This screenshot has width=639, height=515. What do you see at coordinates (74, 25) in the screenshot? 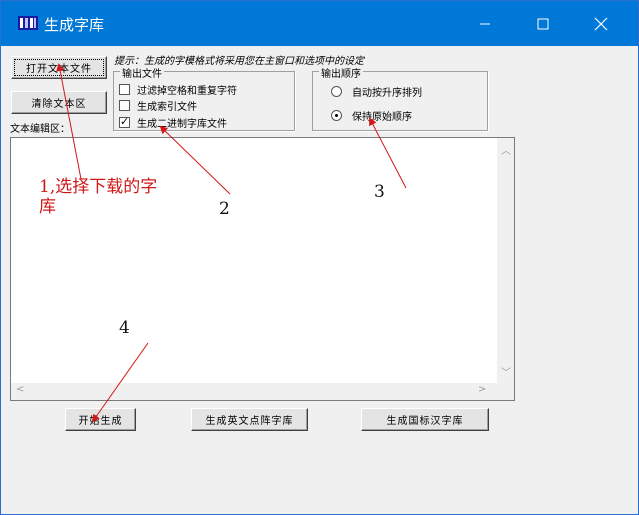
I see `window-title: 生成字库` at bounding box center [74, 25].